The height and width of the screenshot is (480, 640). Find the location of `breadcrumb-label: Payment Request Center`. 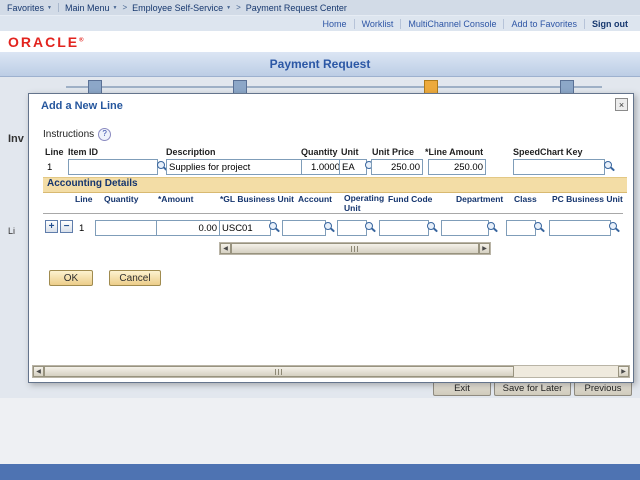

breadcrumb-label: Payment Request Center is located at coordinates (296, 7).